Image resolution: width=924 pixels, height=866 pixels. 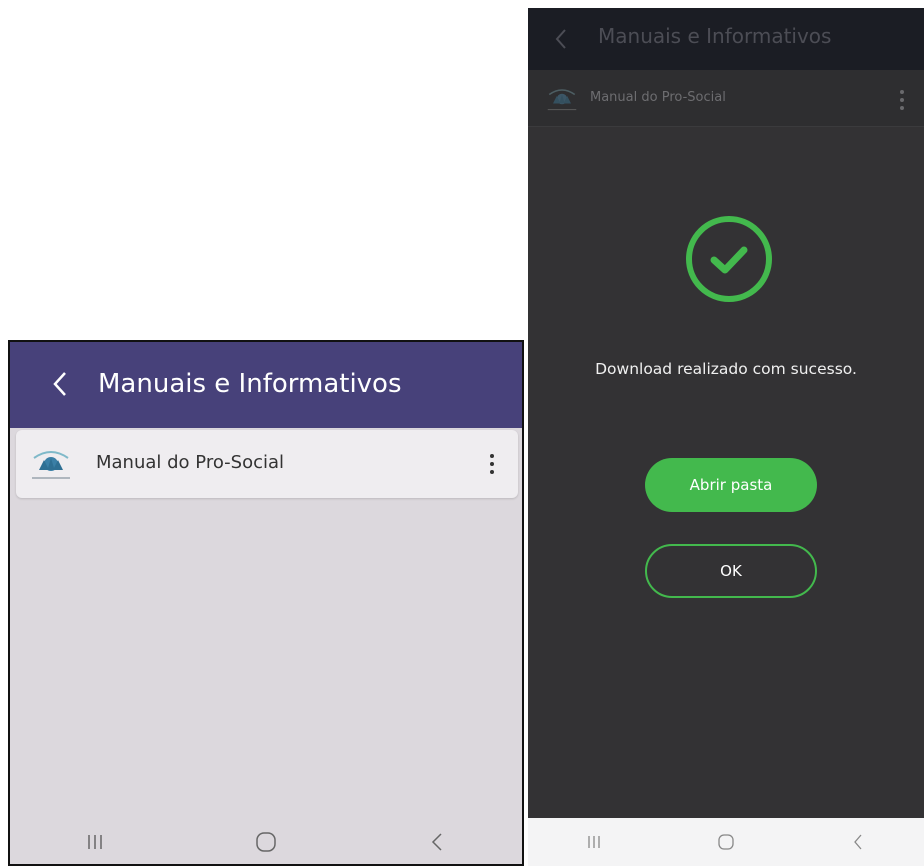 I want to click on app-bar: Manuais e Informativos, so click(x=266, y=385).